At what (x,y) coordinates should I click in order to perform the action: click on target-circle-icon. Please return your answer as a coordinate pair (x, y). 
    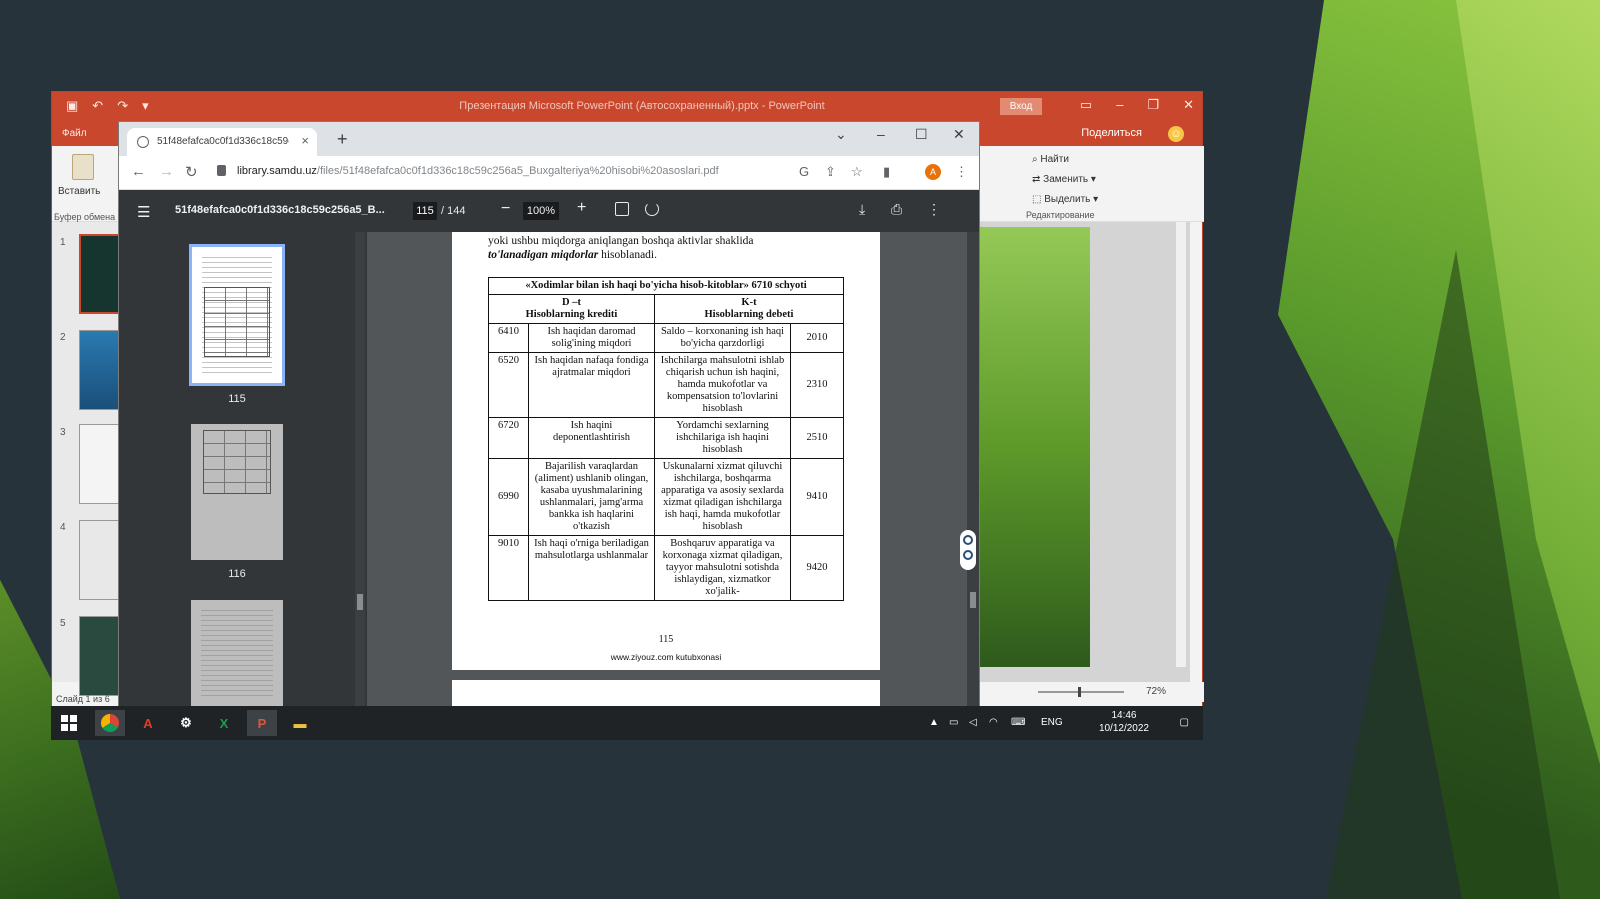
    Looking at the image, I should click on (968, 555).